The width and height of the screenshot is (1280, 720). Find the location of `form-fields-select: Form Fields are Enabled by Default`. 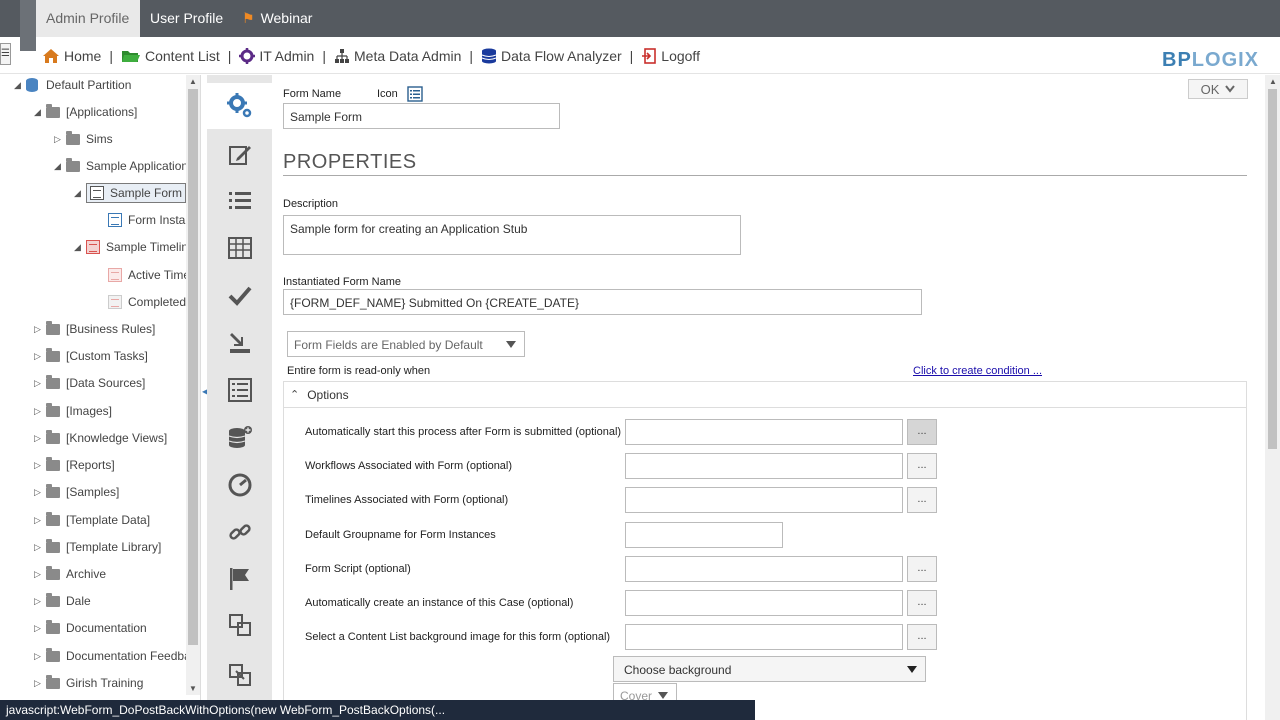

form-fields-select: Form Fields are Enabled by Default is located at coordinates (406, 344).